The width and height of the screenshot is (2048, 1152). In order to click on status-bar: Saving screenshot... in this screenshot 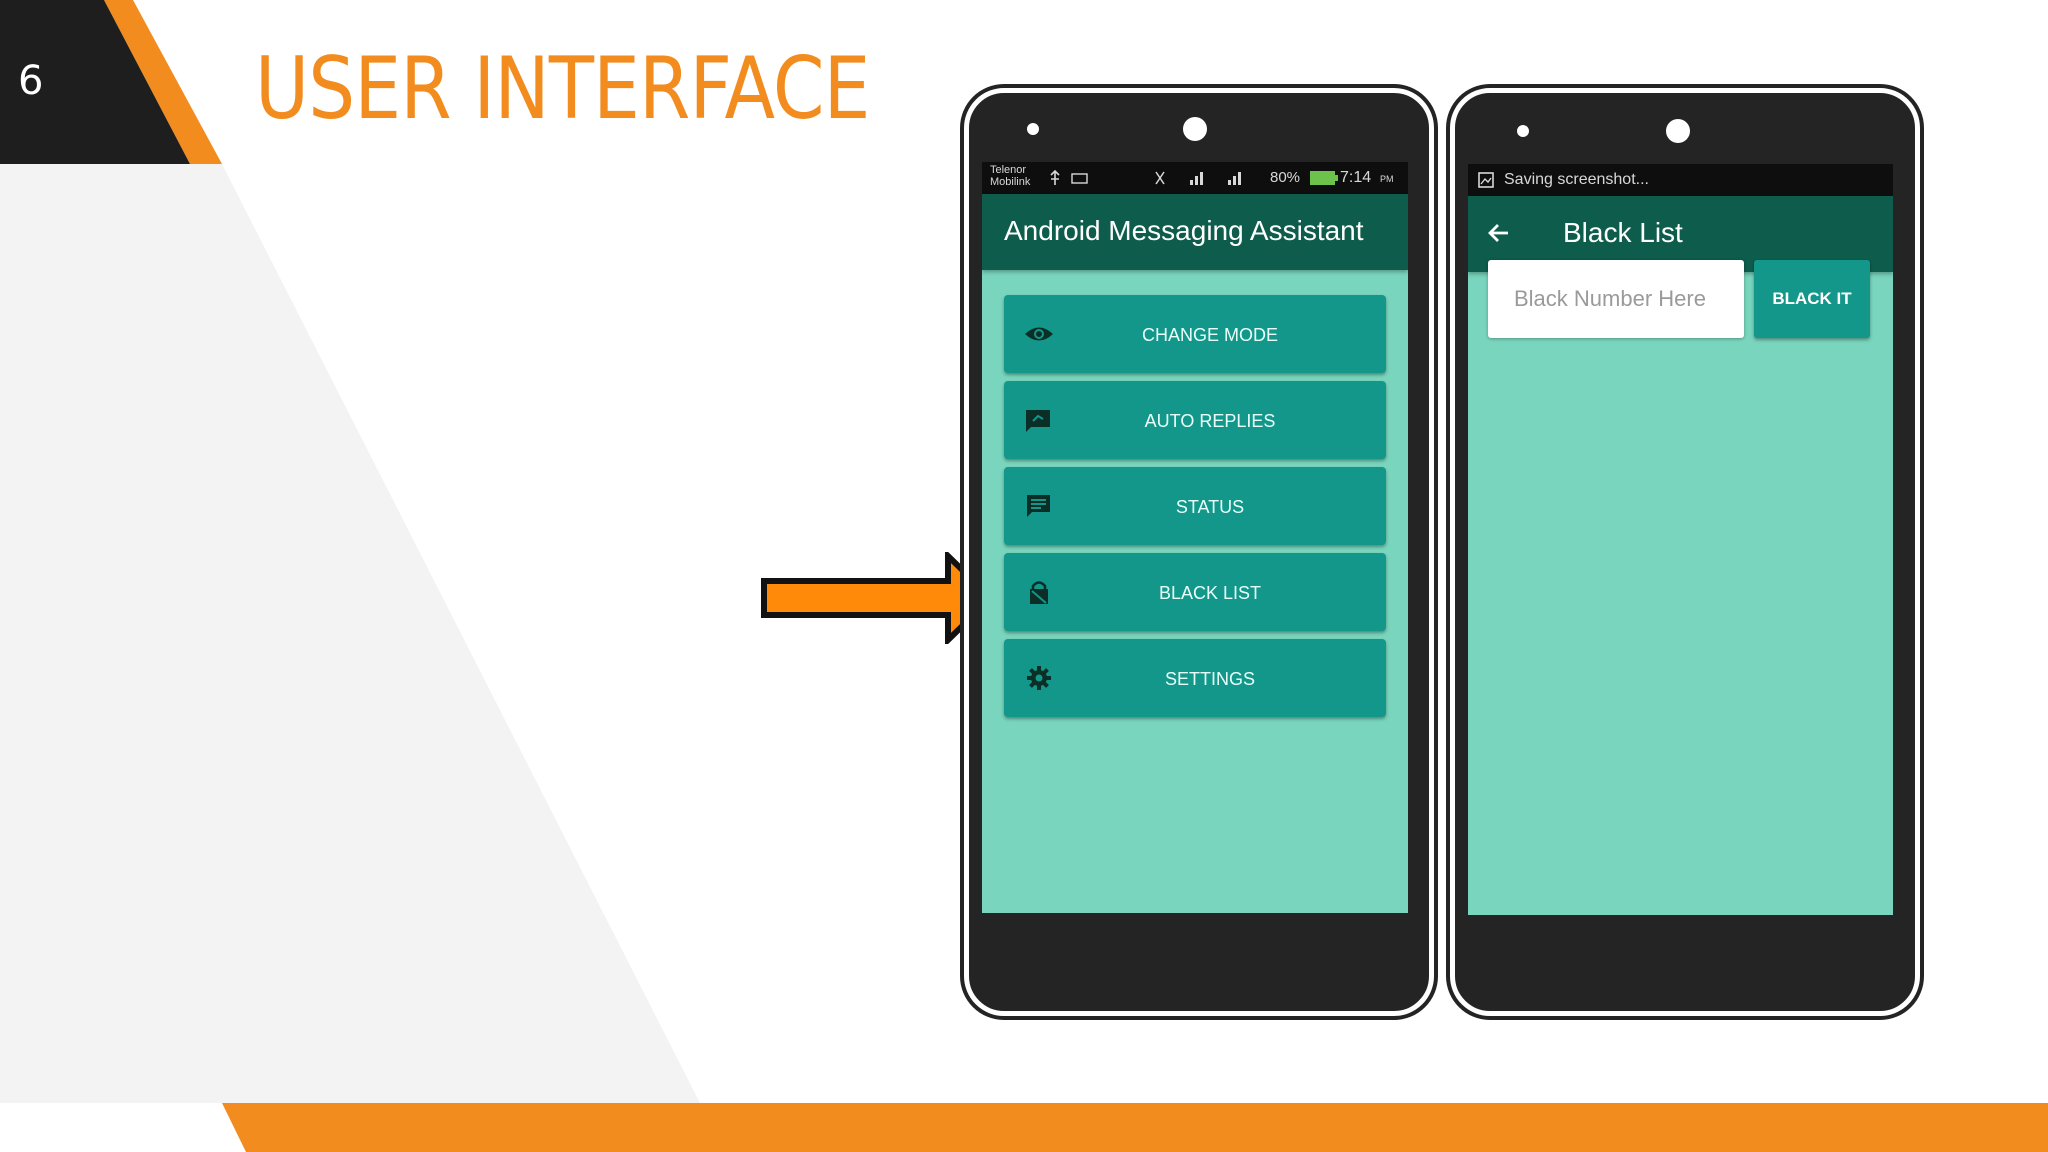, I will do `click(1680, 180)`.